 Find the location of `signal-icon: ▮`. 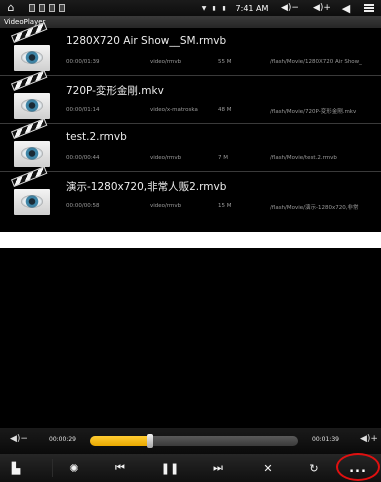

signal-icon: ▮ is located at coordinates (214, 8).